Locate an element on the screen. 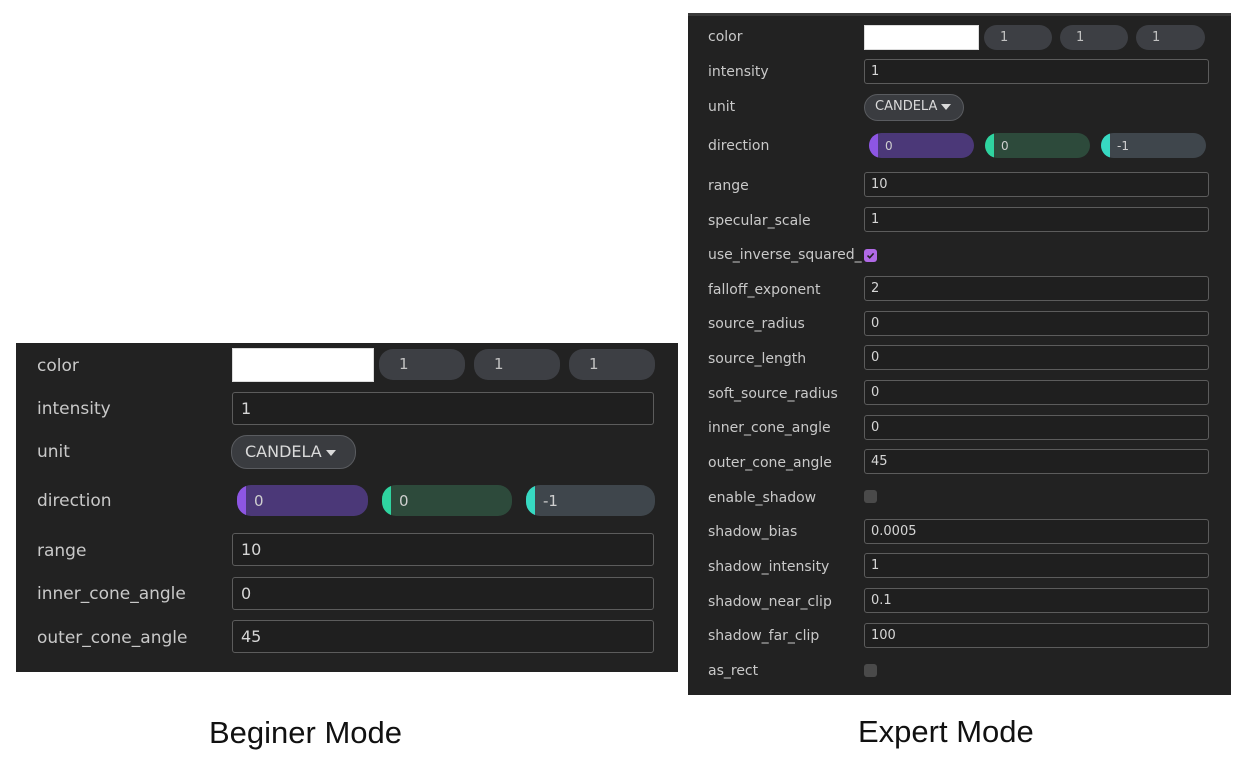 The image size is (1257, 770). shadow-near-clip-input is located at coordinates (1036, 600).